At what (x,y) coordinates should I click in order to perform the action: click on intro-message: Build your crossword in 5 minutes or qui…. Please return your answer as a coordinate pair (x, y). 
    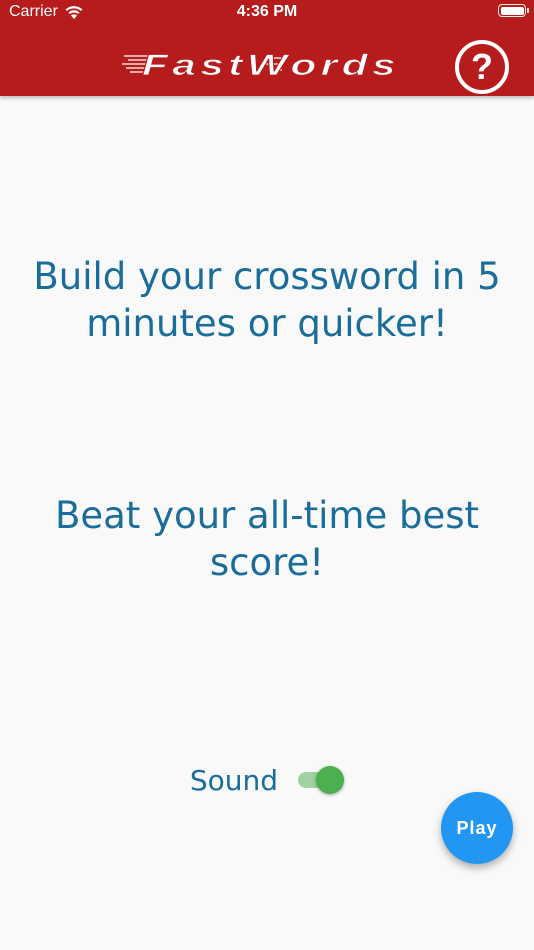
    Looking at the image, I should click on (267, 300).